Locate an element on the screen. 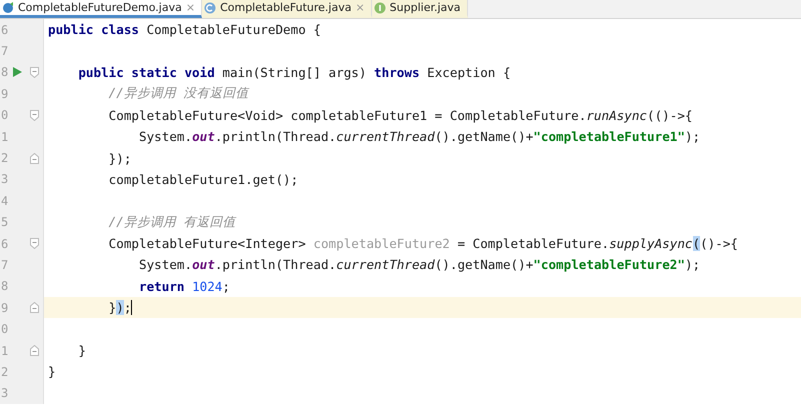  code-line: //异步调用 有返回值 is located at coordinates (172, 222).